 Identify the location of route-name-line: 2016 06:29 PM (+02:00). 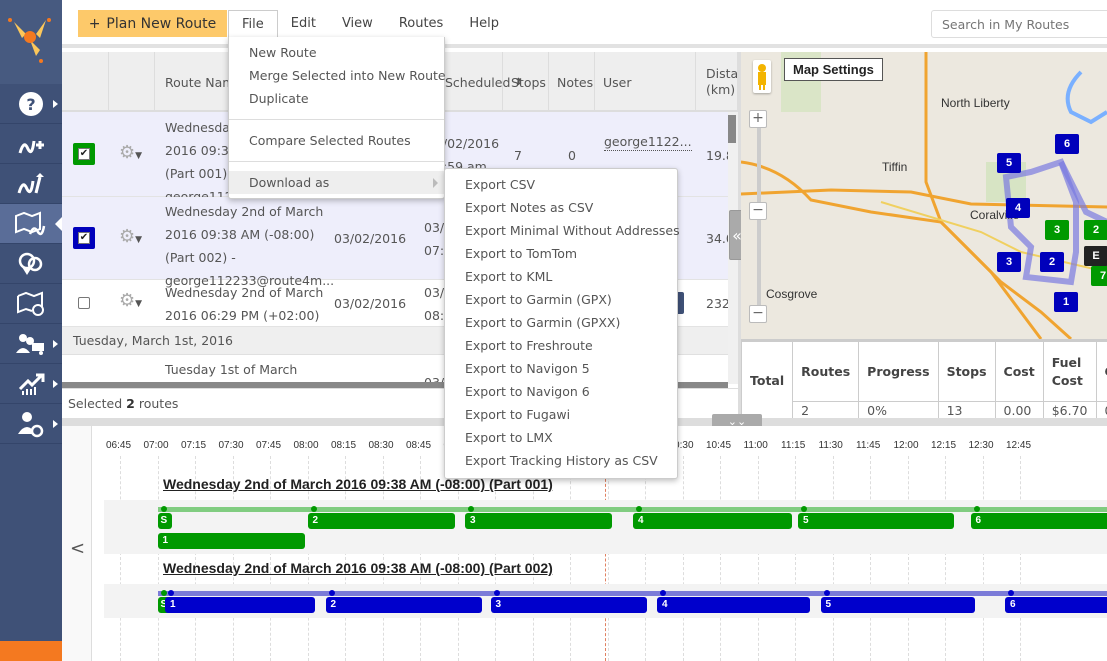
(242, 315).